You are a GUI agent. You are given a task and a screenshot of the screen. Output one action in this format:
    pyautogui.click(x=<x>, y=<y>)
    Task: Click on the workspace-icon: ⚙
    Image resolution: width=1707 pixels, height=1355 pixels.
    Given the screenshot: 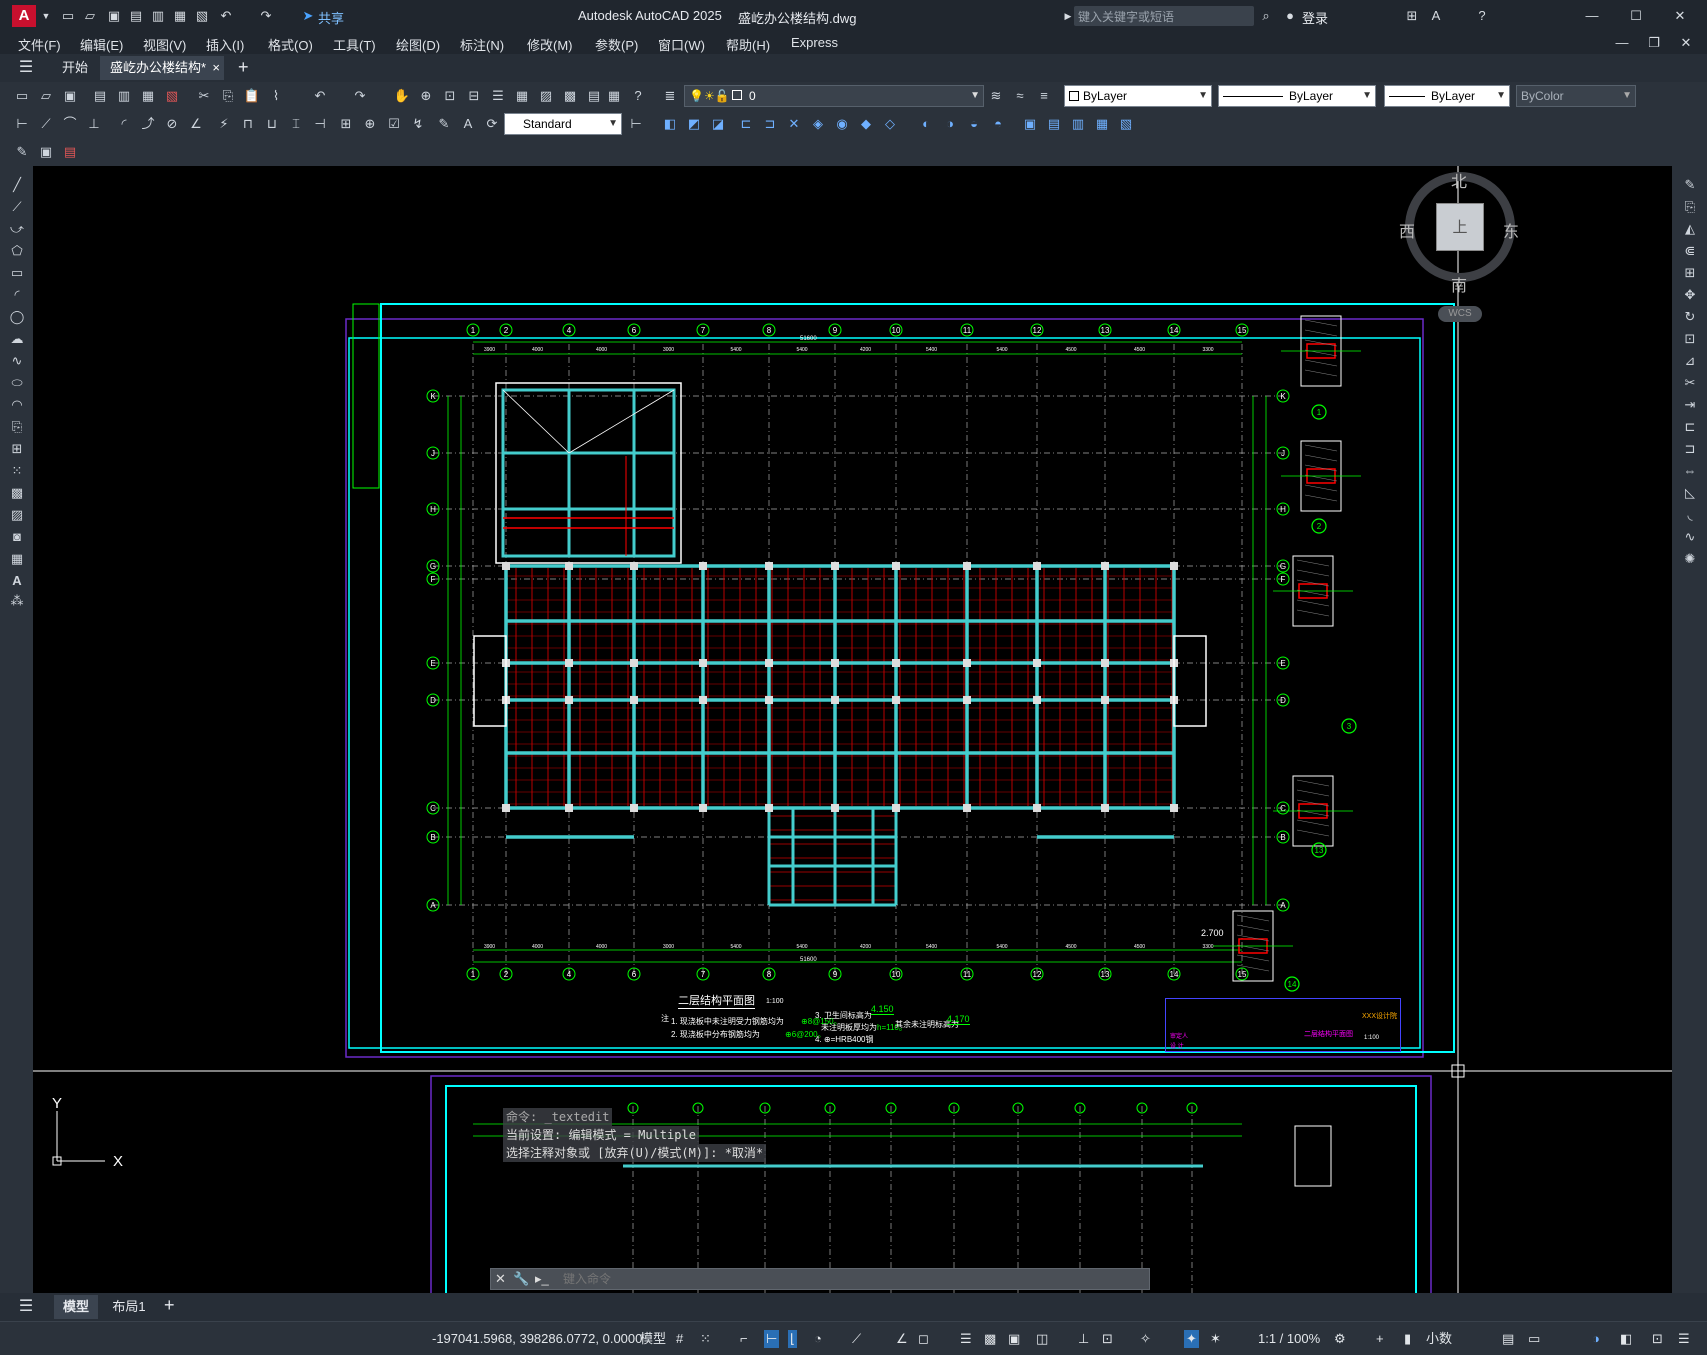 What is the action you would take?
    pyautogui.click(x=1340, y=1339)
    